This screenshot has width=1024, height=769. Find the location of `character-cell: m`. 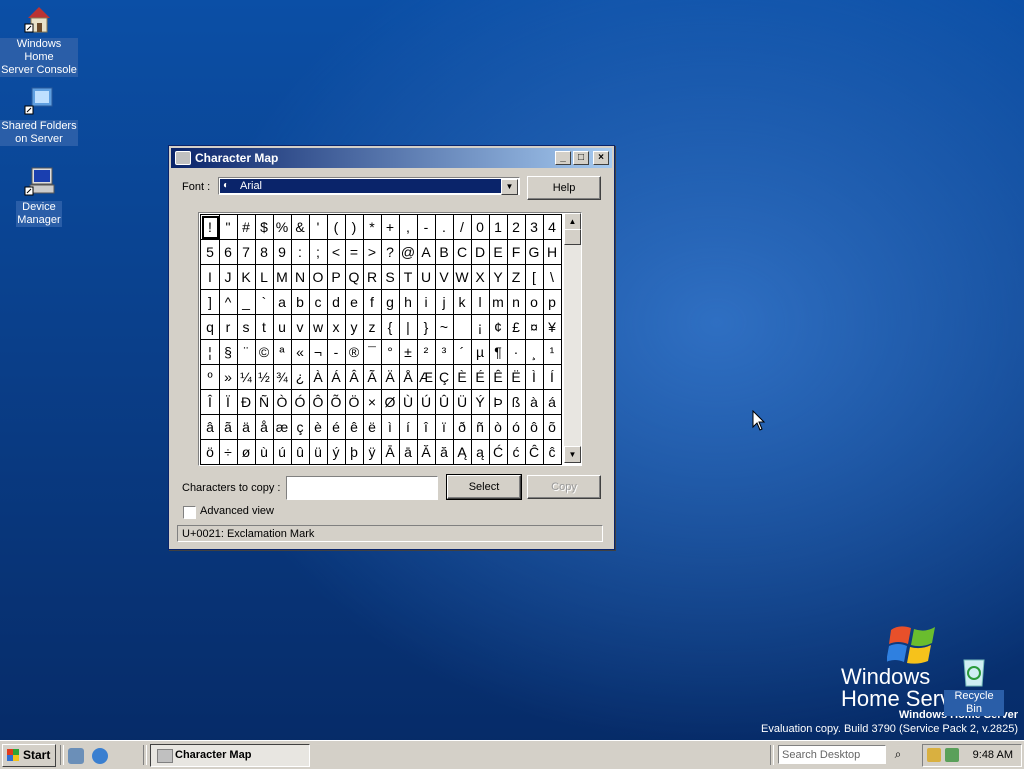

character-cell: m is located at coordinates (498, 302).